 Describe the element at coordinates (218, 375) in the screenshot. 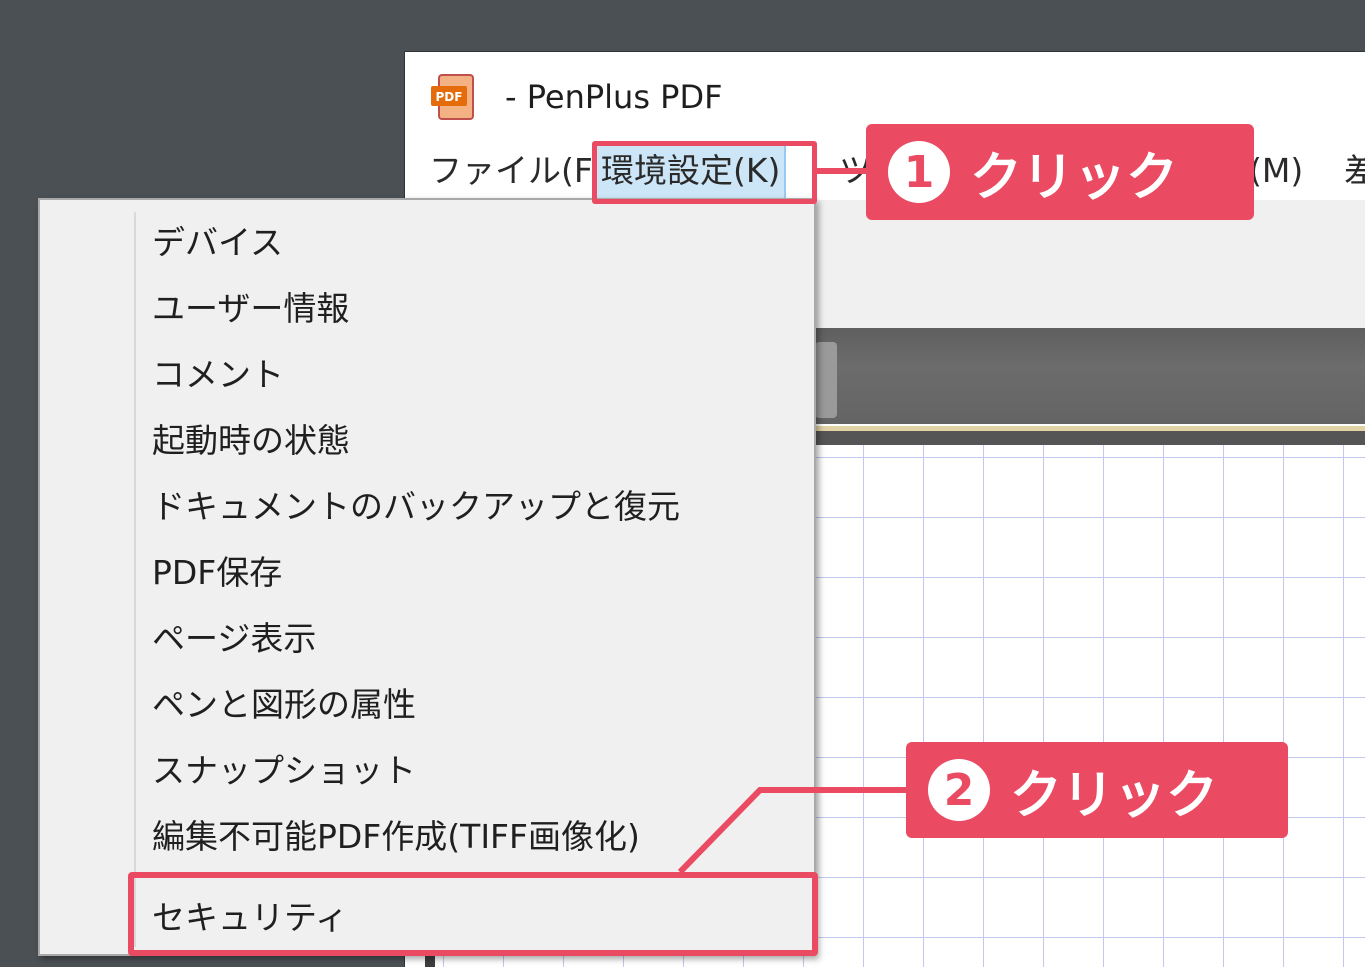

I see `menu-item-comment: コメント` at that location.